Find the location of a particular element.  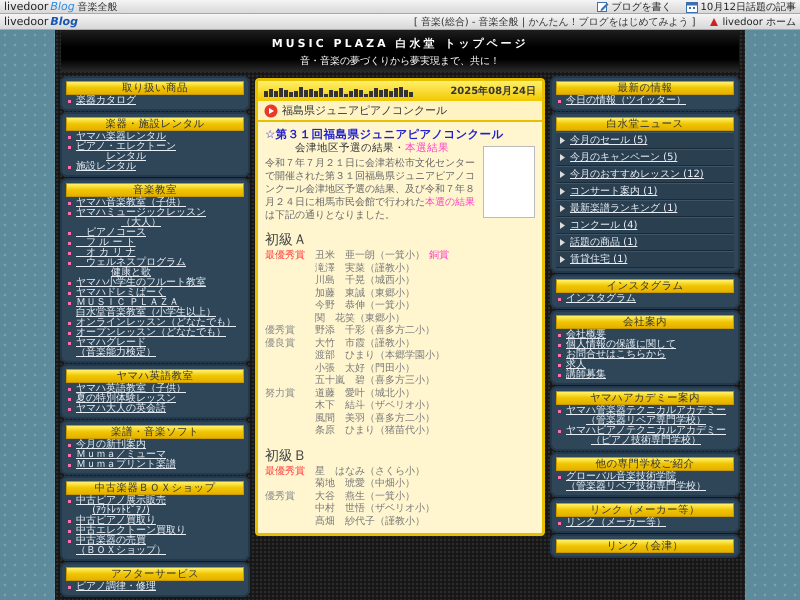

sidebar-link: 中古エレクトーン買取り is located at coordinates (131, 531).